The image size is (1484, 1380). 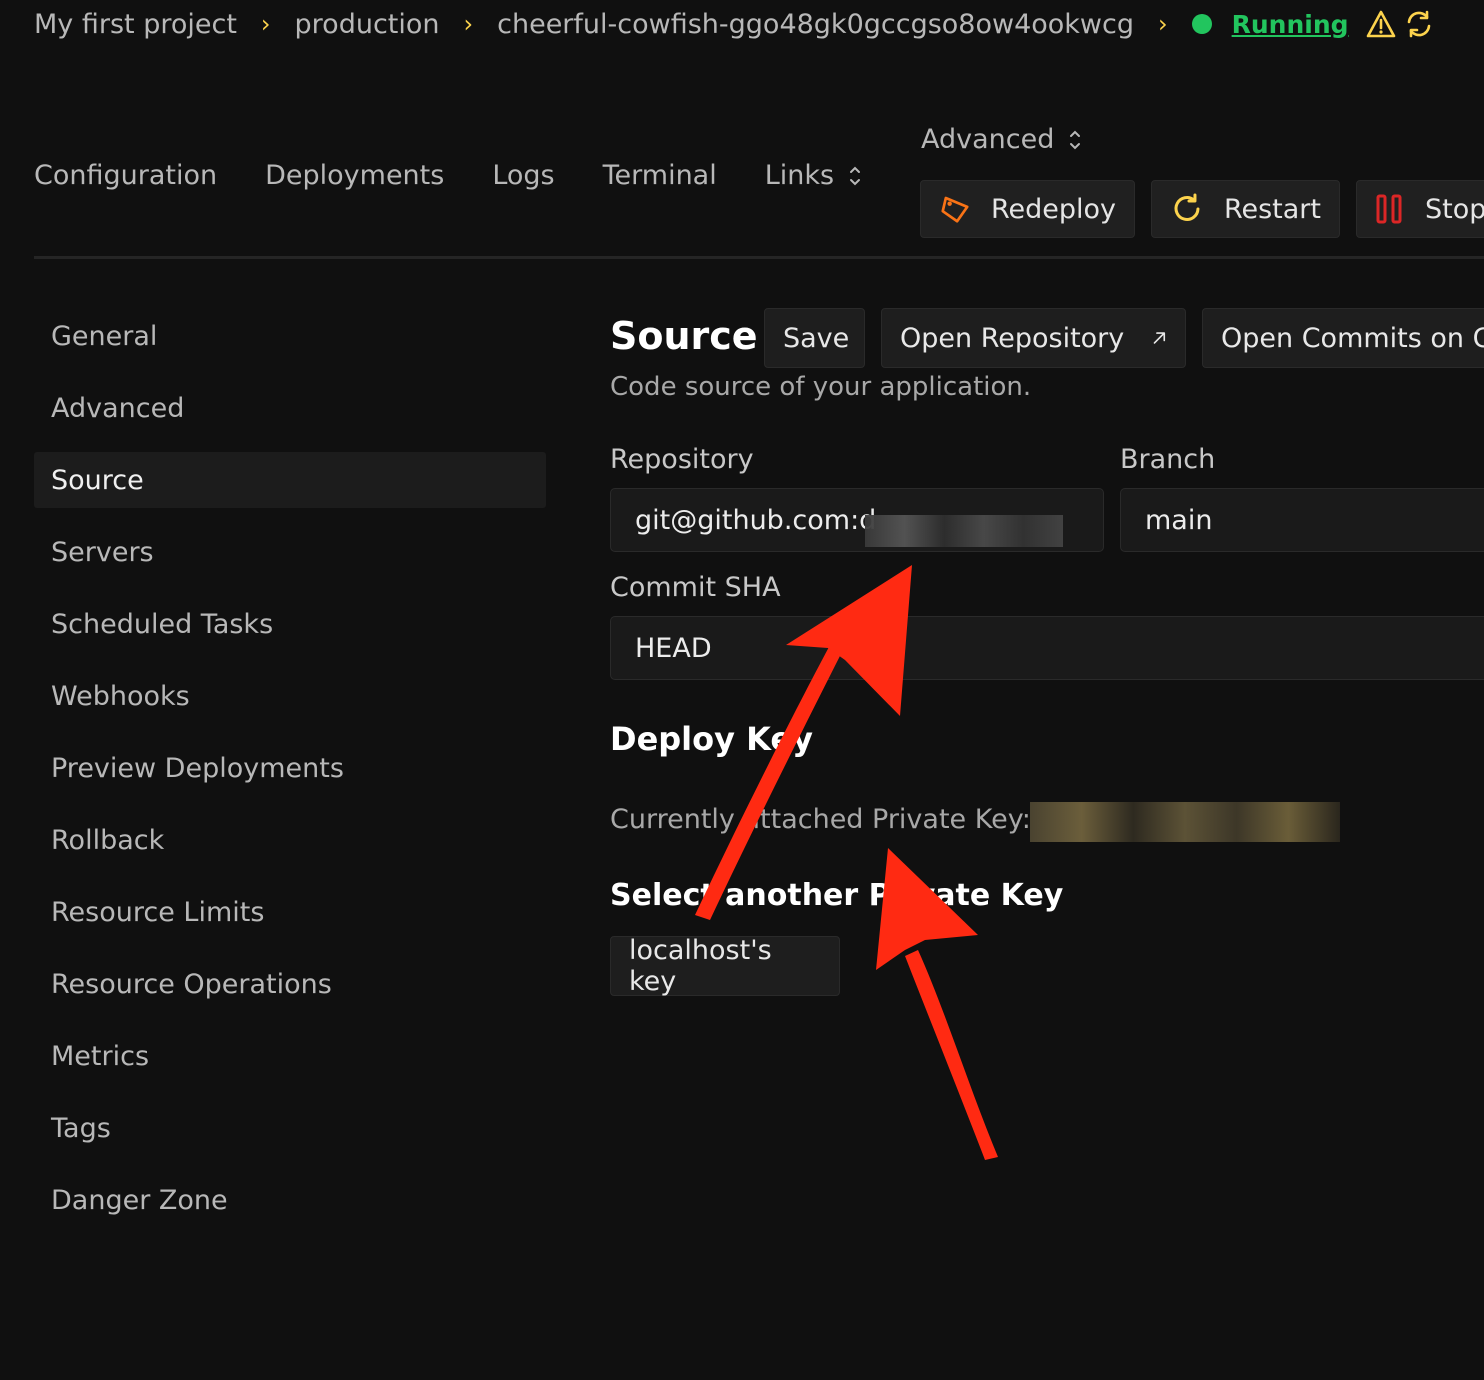 What do you see at coordinates (1187, 207) in the screenshot?
I see `restart-icon` at bounding box center [1187, 207].